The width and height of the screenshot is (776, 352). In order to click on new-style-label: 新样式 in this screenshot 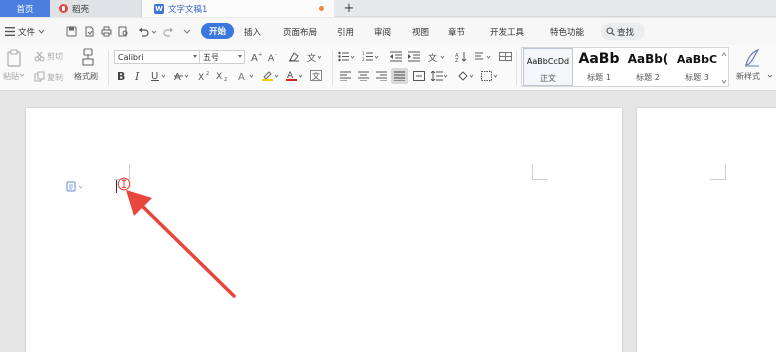, I will do `click(748, 76)`.